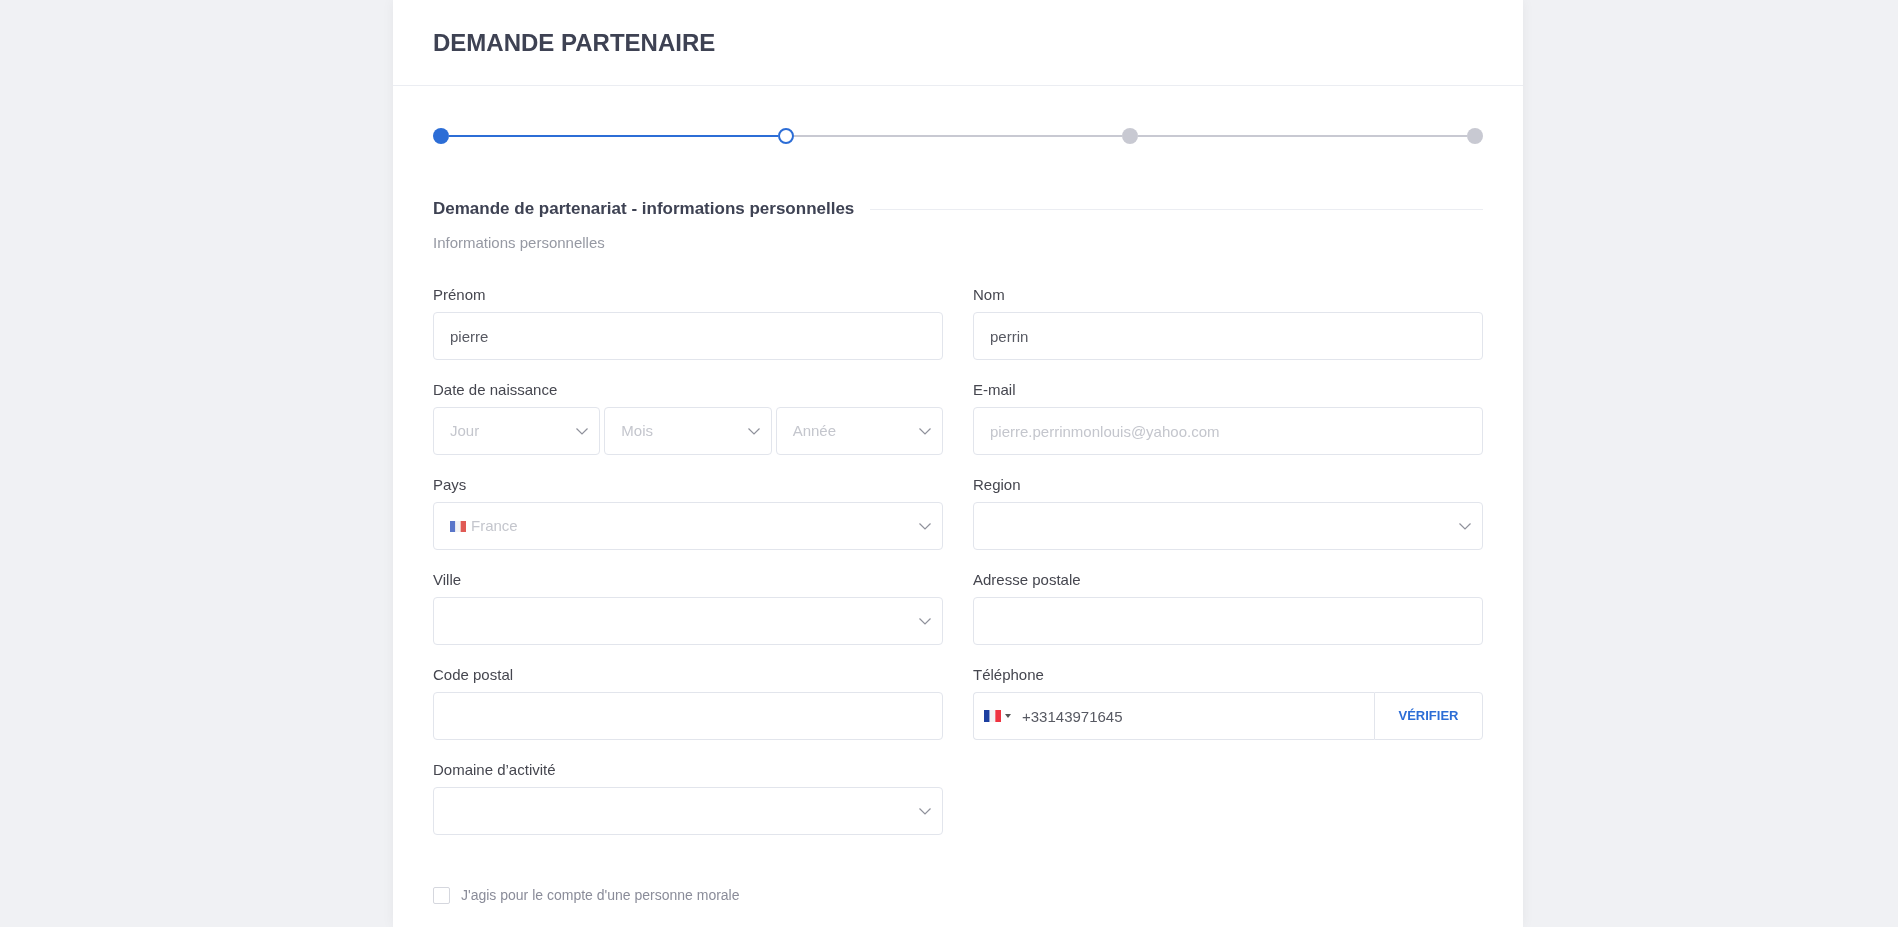 This screenshot has height=927, width=1898. What do you see at coordinates (1027, 580) in the screenshot?
I see `field-label: Adresse postale` at bounding box center [1027, 580].